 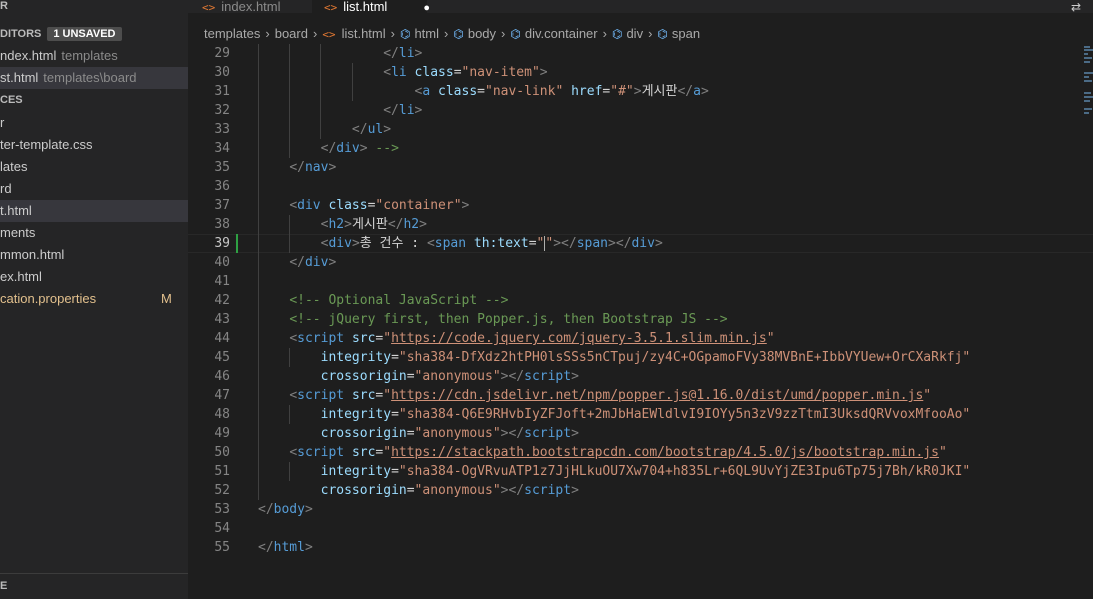 What do you see at coordinates (94, 277) in the screenshot?
I see `tree-item: ex.html` at bounding box center [94, 277].